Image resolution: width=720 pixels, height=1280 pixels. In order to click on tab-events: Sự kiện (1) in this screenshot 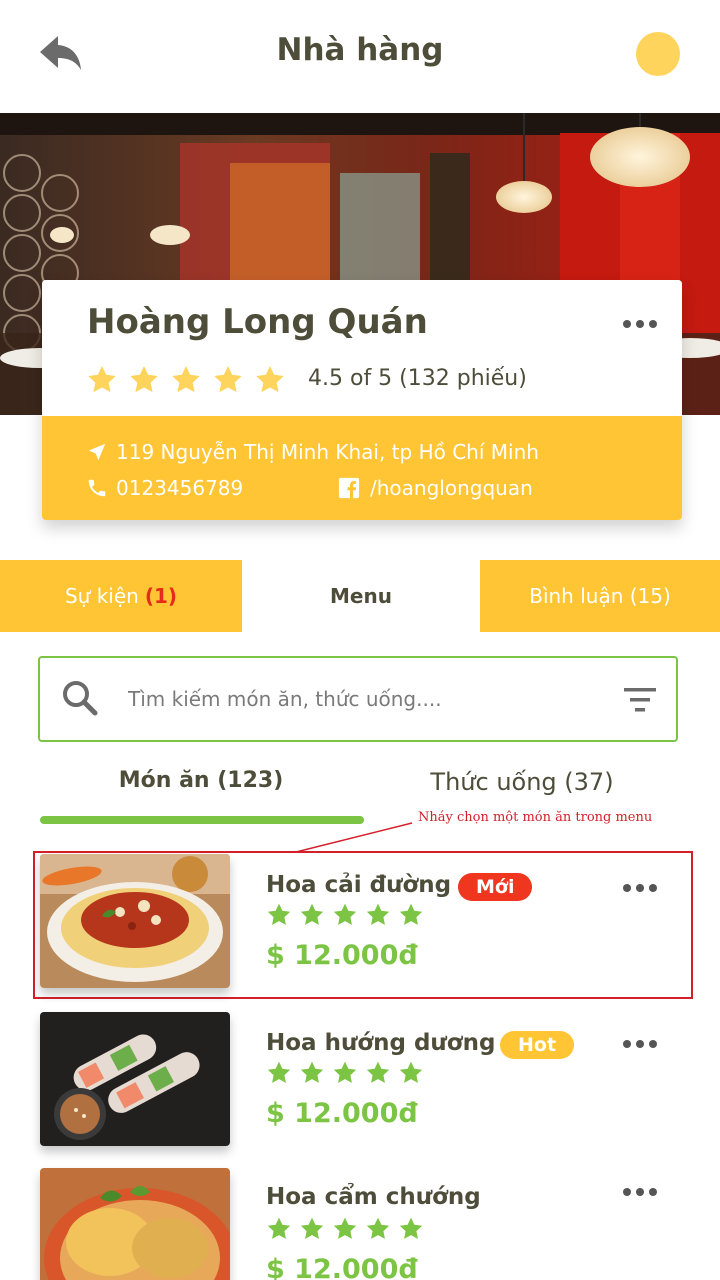, I will do `click(121, 596)`.